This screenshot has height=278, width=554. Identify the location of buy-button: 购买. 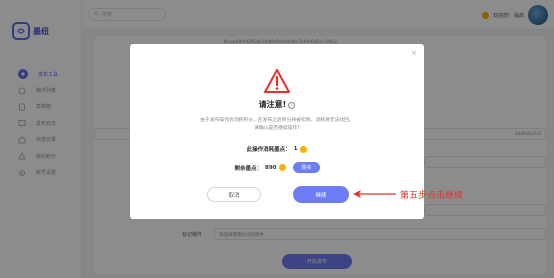
(306, 167).